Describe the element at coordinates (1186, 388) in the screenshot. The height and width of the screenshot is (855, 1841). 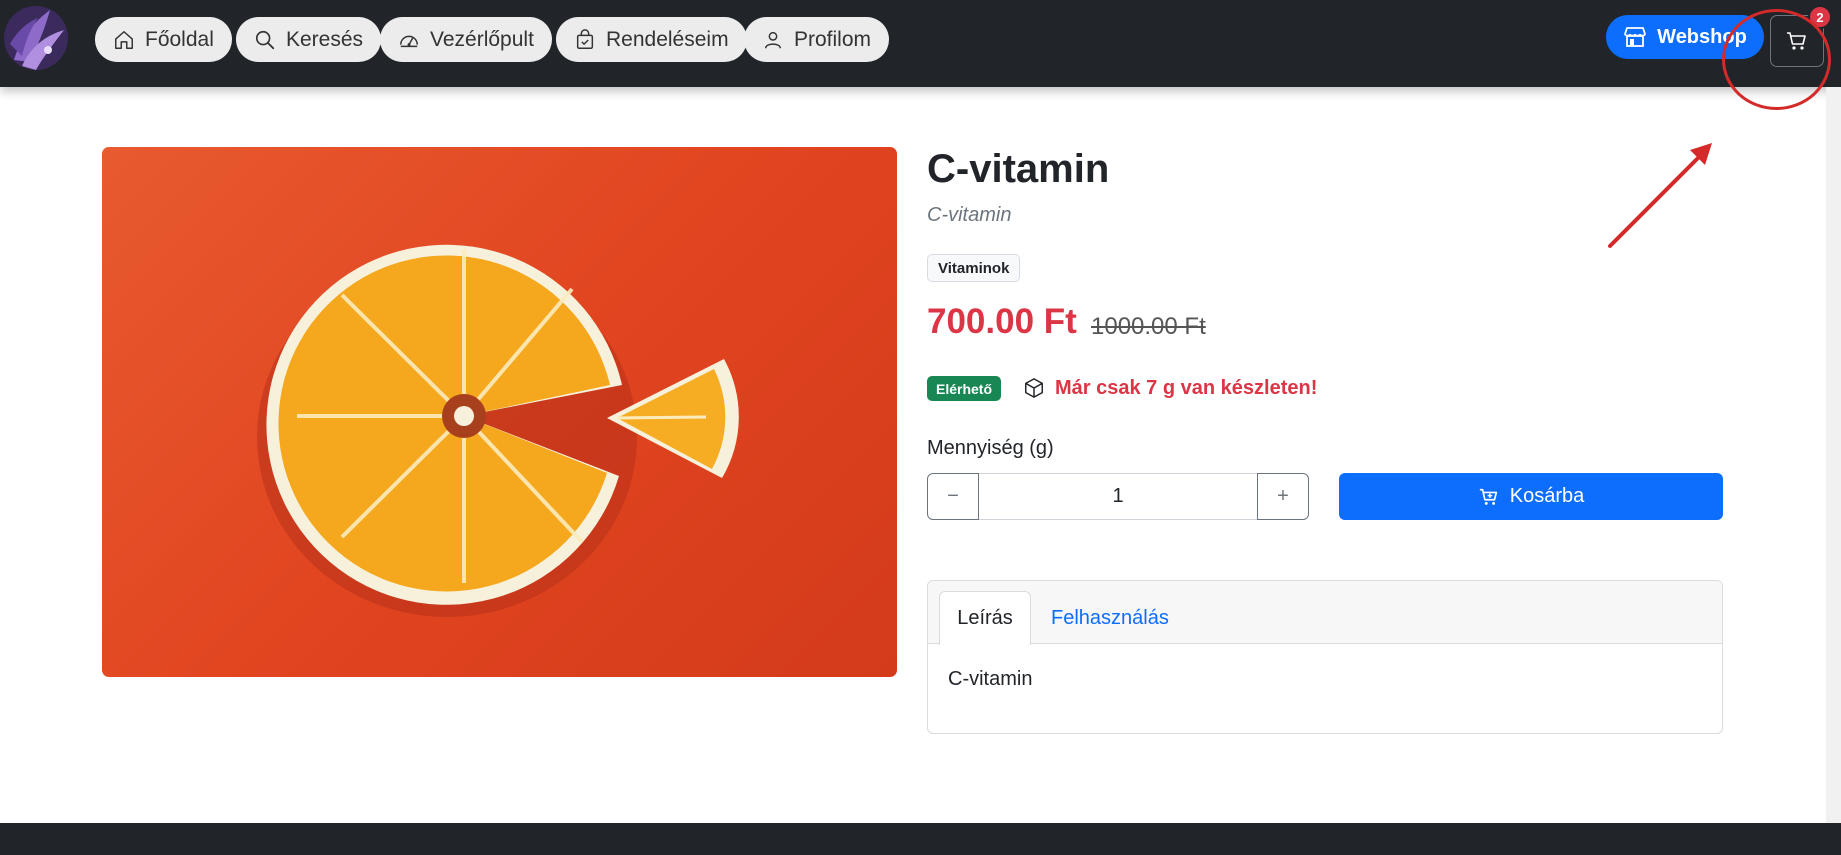
I see `stock-warning: Már csak 7 g van készleten!` at that location.